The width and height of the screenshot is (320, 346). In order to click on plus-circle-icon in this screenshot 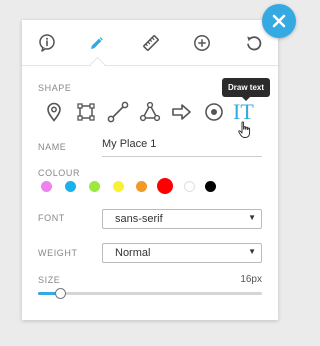, I will do `click(202, 43)`.